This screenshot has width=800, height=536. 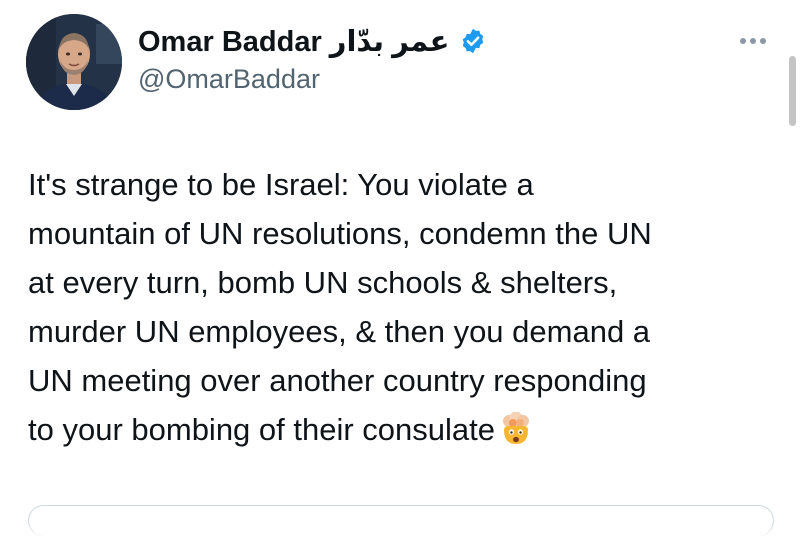 I want to click on avatar-image, so click(x=74, y=62).